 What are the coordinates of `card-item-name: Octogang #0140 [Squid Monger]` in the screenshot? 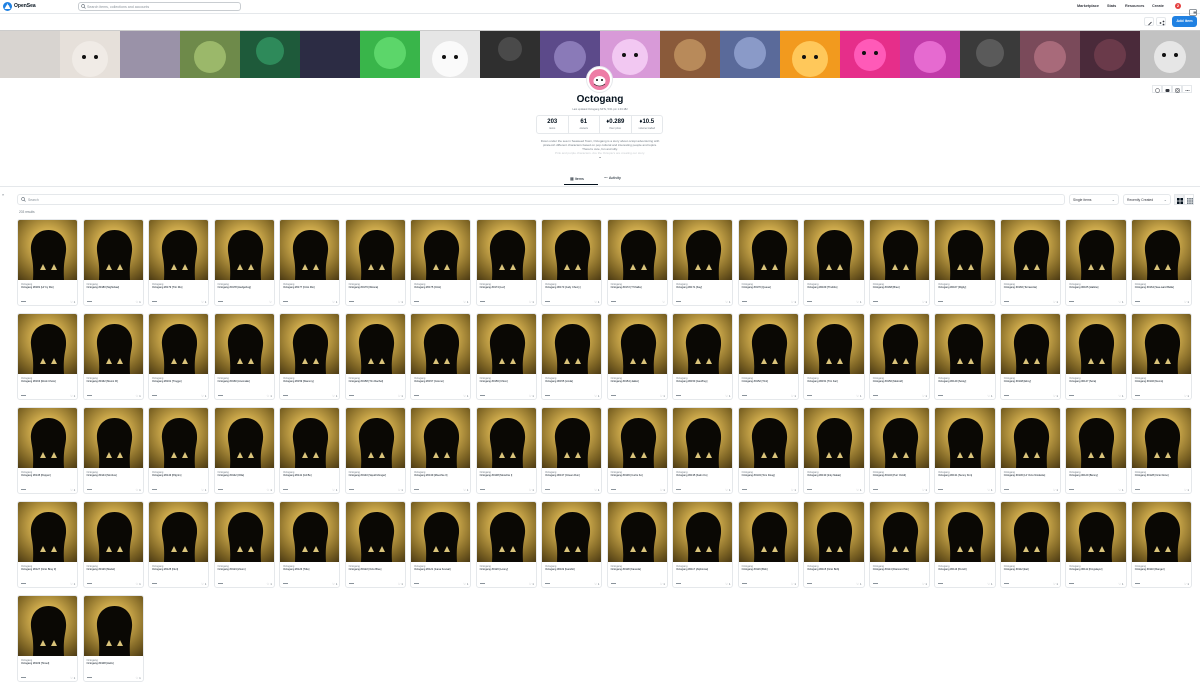 It's located at (371, 475).